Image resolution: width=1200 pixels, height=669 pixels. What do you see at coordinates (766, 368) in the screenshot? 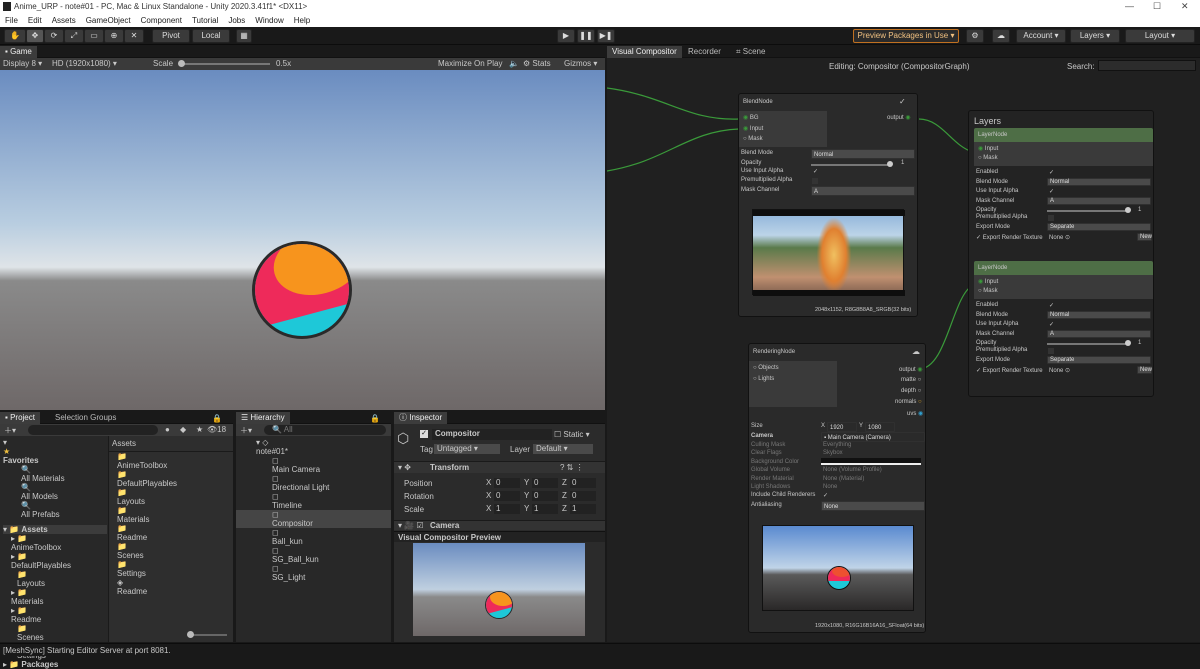
I see `port-objects: ○ Objects` at bounding box center [766, 368].